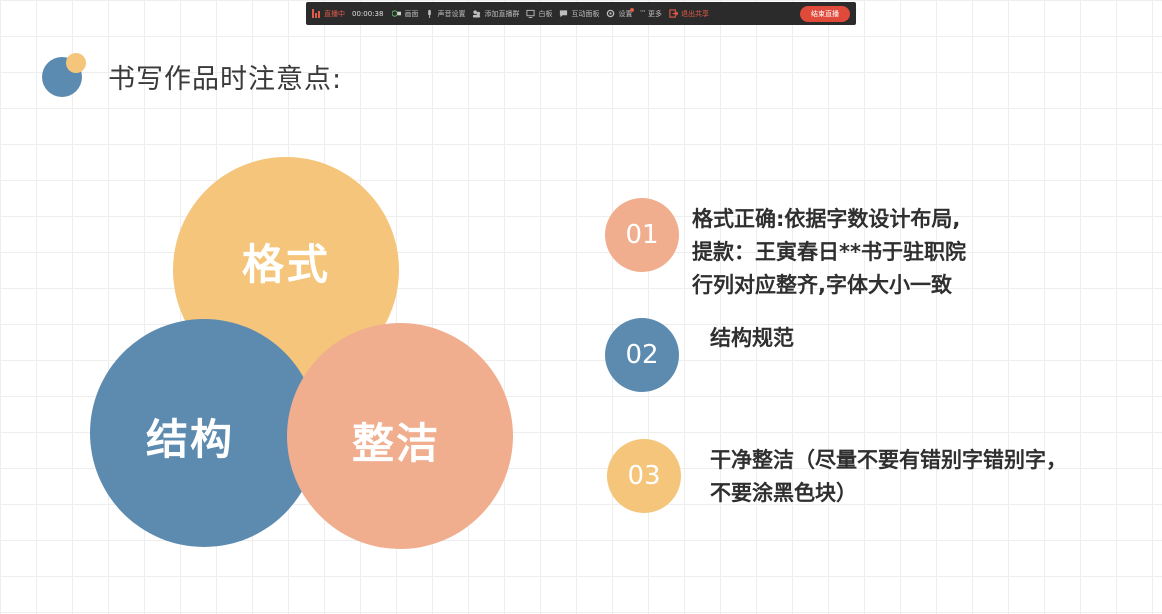 This screenshot has width=1162, height=614. I want to click on circle-clean-label: 整洁, so click(395, 443).